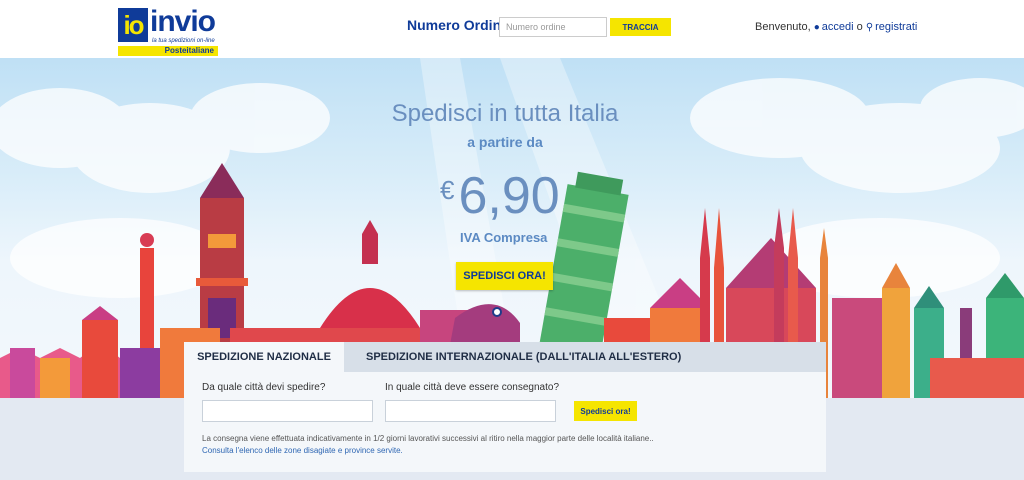 The width and height of the screenshot is (1024, 480). Describe the element at coordinates (472, 387) in the screenshot. I see `to-city-label: In quale città deve essere consegnato?` at that location.